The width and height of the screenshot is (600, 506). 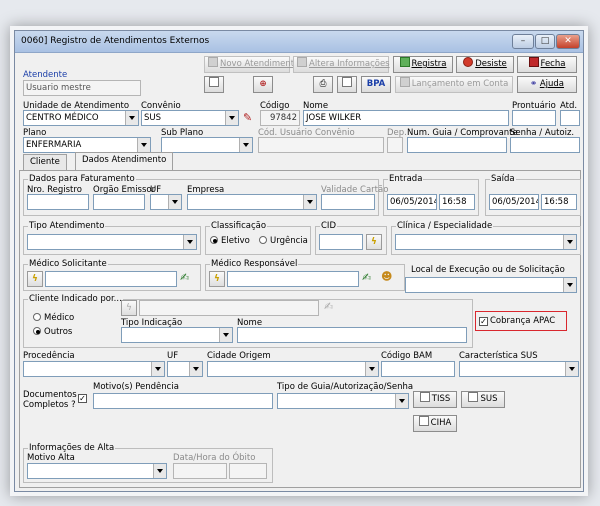 What do you see at coordinates (395, 145) in the screenshot?
I see `dep-field` at bounding box center [395, 145].